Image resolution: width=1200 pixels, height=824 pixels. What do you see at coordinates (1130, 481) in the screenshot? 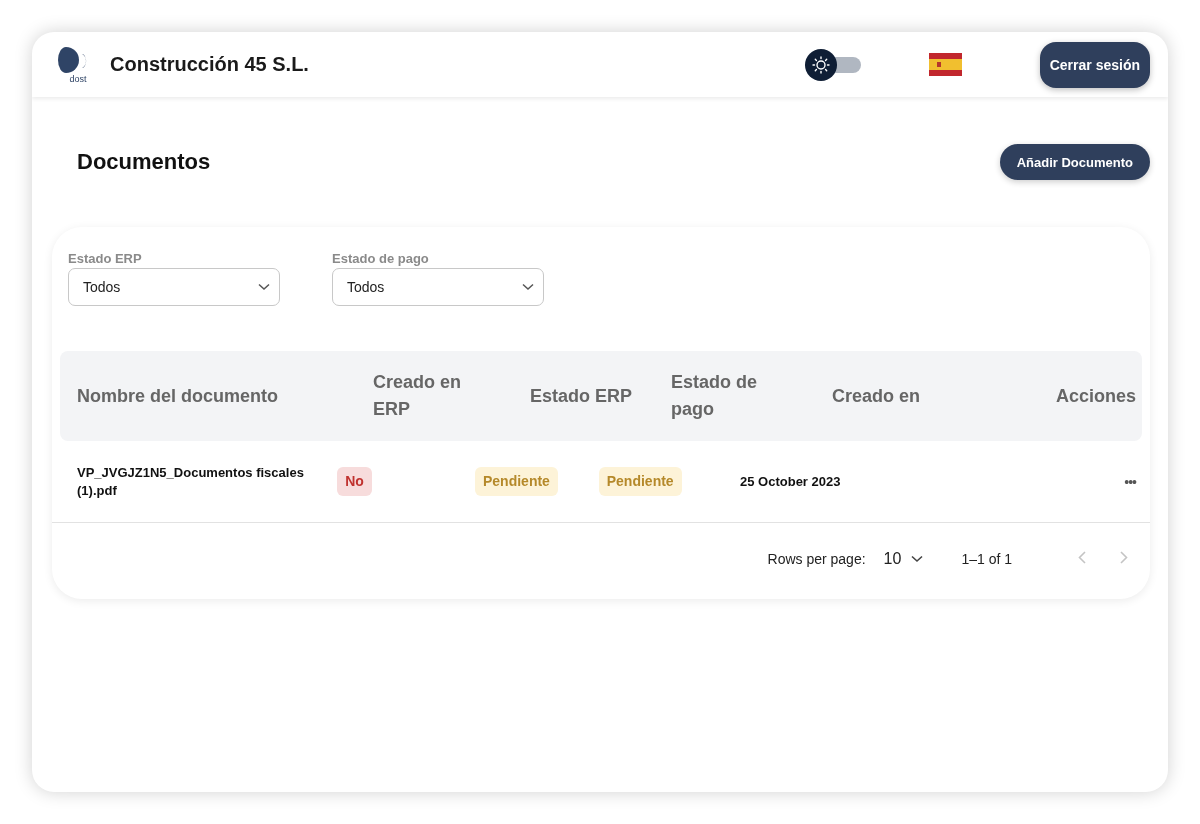
I see `more-actions-button: •••` at bounding box center [1130, 481].